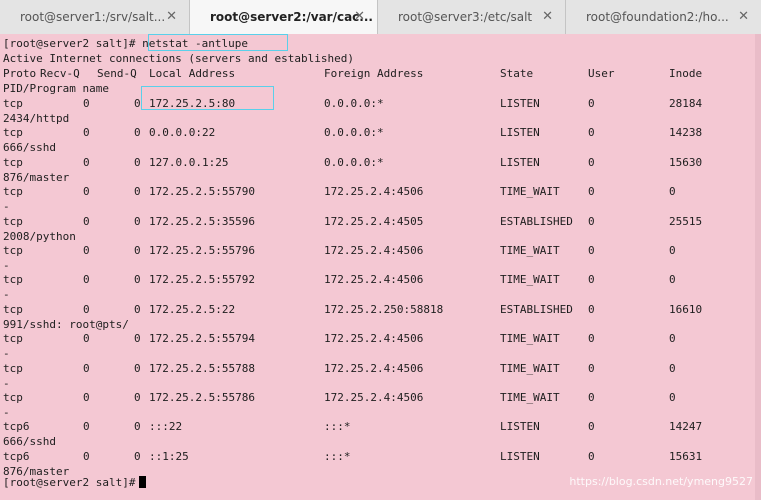 Image resolution: width=761 pixels, height=500 pixels. I want to click on cell-local: 172.25.2.5:35596, so click(202, 221).